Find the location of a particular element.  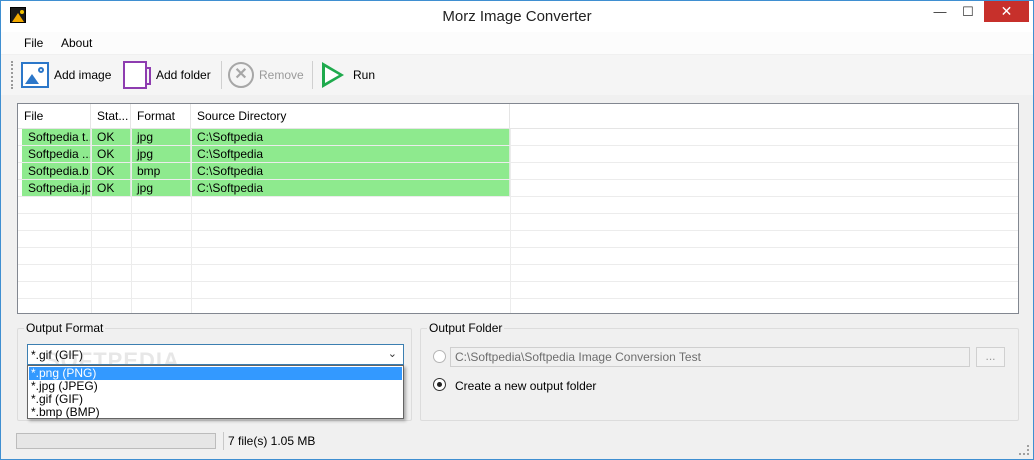

table-row: Softpedia.jpg OK jpg C:\Softpedia is located at coordinates (518, 188).